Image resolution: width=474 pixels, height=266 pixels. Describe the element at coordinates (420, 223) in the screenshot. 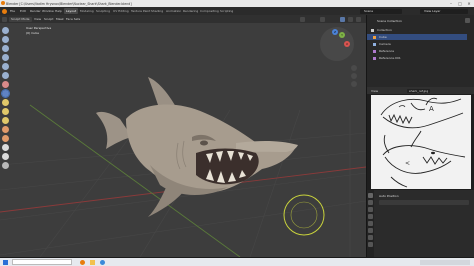

I see `properties-panel: Auto Position` at that location.